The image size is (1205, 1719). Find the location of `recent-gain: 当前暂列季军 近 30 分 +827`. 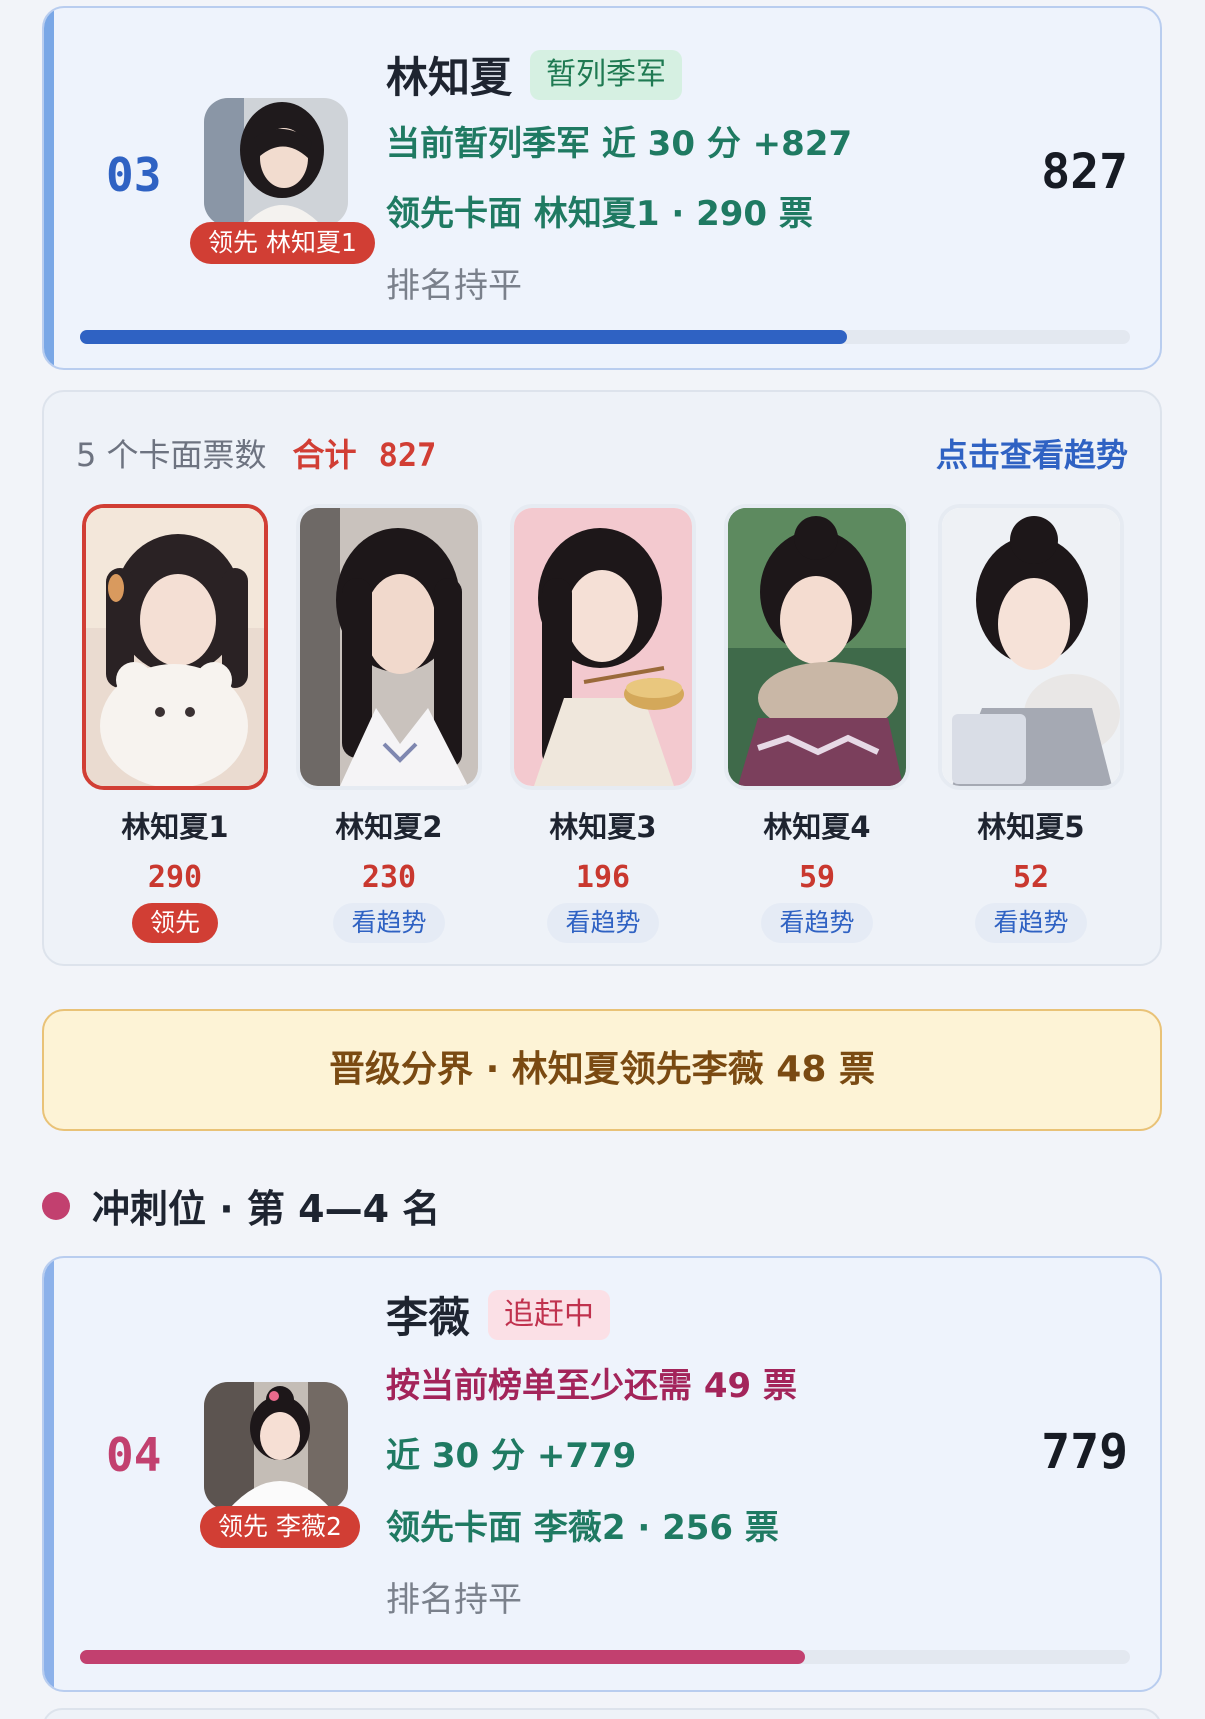

recent-gain: 当前暂列季军 近 30 分 +827 is located at coordinates (619, 144).